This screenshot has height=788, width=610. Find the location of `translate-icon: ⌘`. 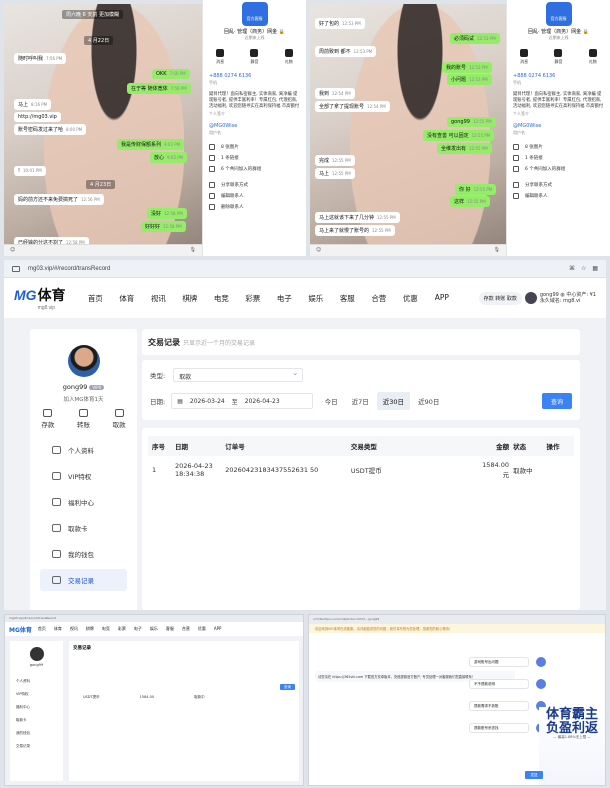

translate-icon: ⌘ is located at coordinates (572, 268).